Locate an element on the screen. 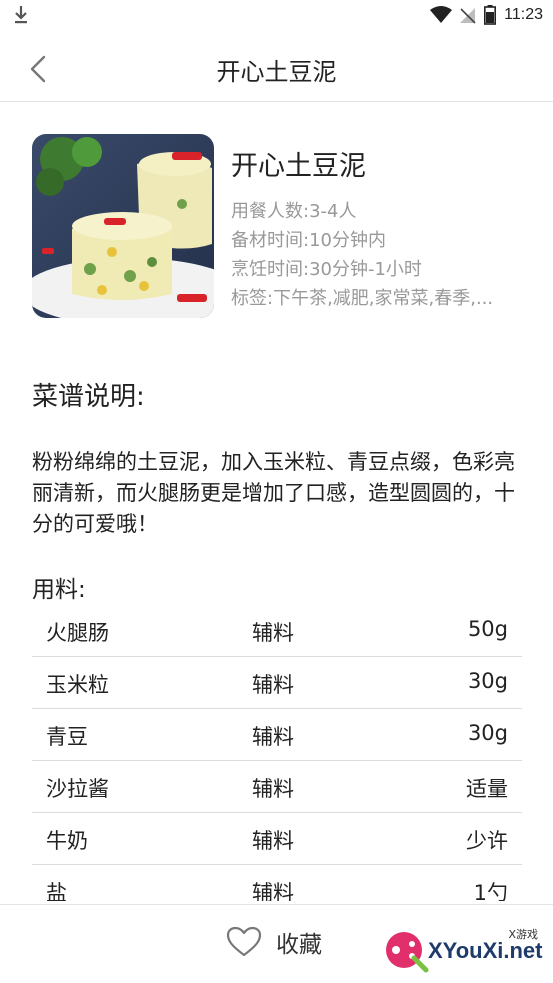  ingredient-name: 盐 is located at coordinates (56, 891).